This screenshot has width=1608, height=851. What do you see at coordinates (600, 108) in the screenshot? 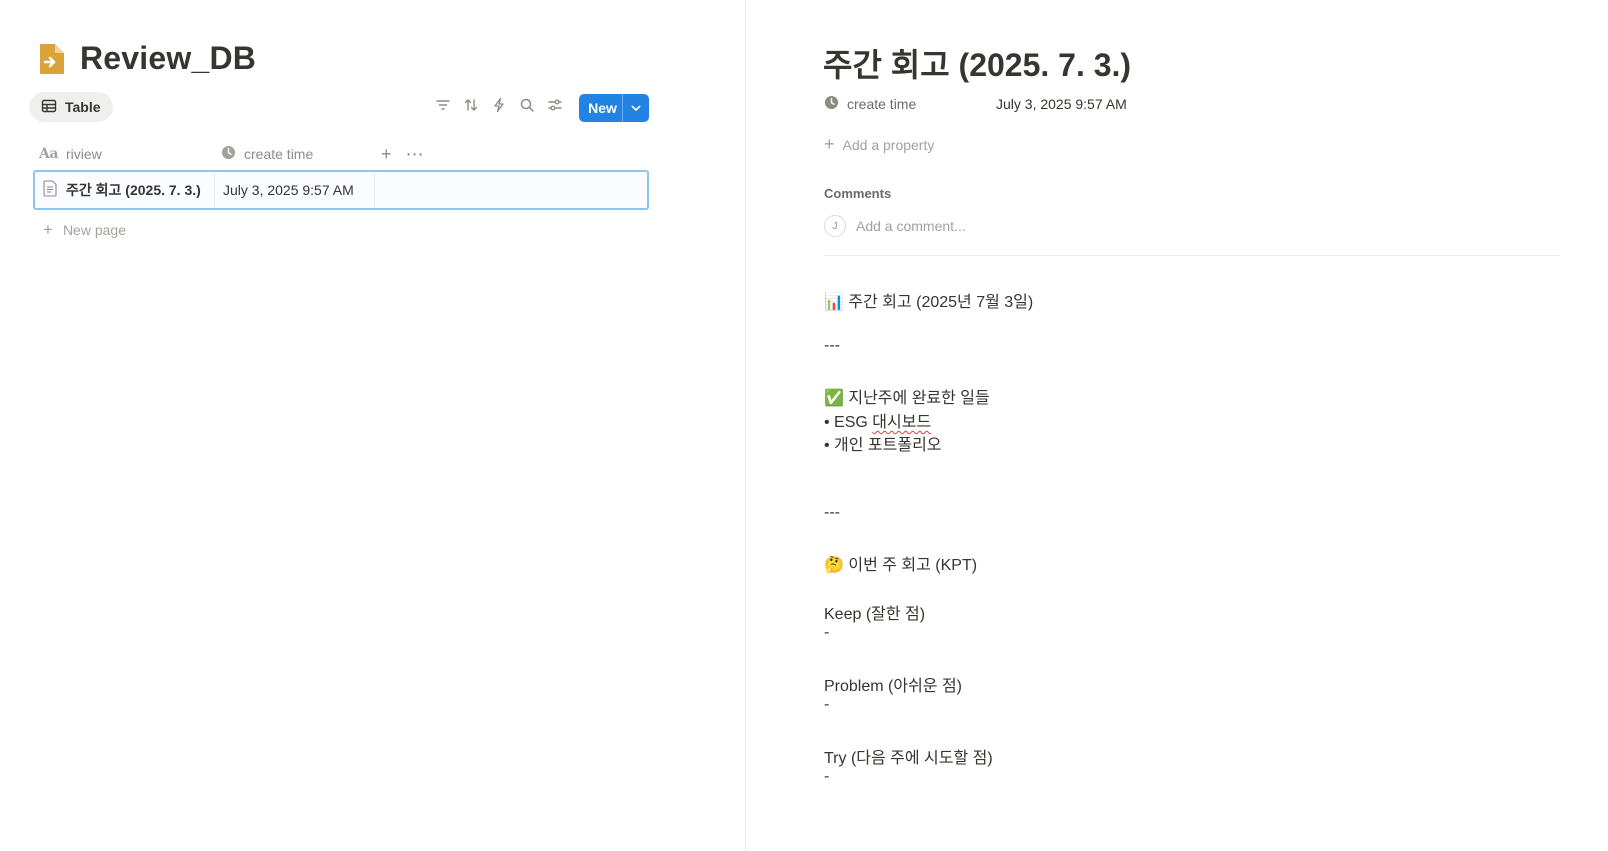
I see `new-button-label: New` at bounding box center [600, 108].